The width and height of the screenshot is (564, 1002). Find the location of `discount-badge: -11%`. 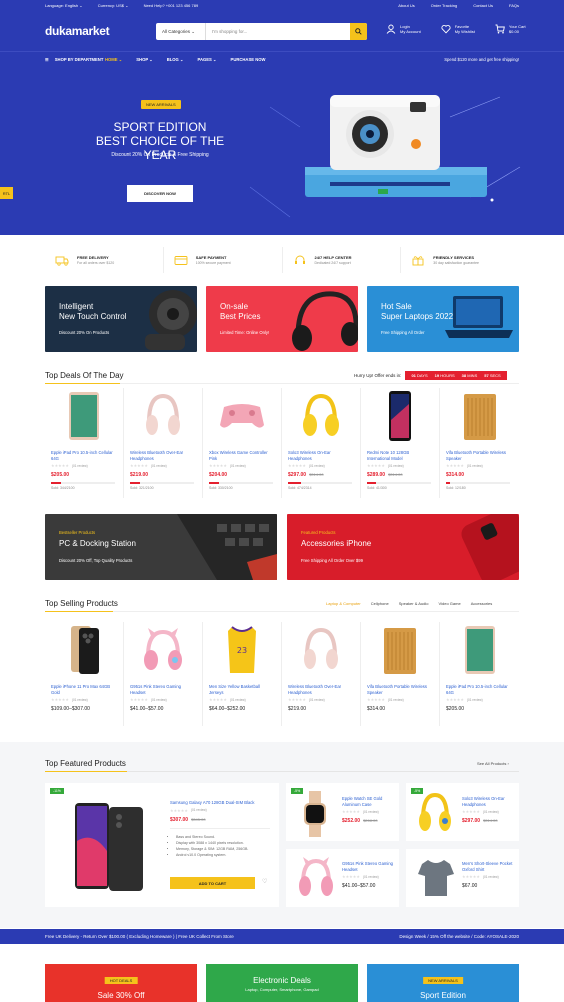

discount-badge: -11% is located at coordinates (57, 791).